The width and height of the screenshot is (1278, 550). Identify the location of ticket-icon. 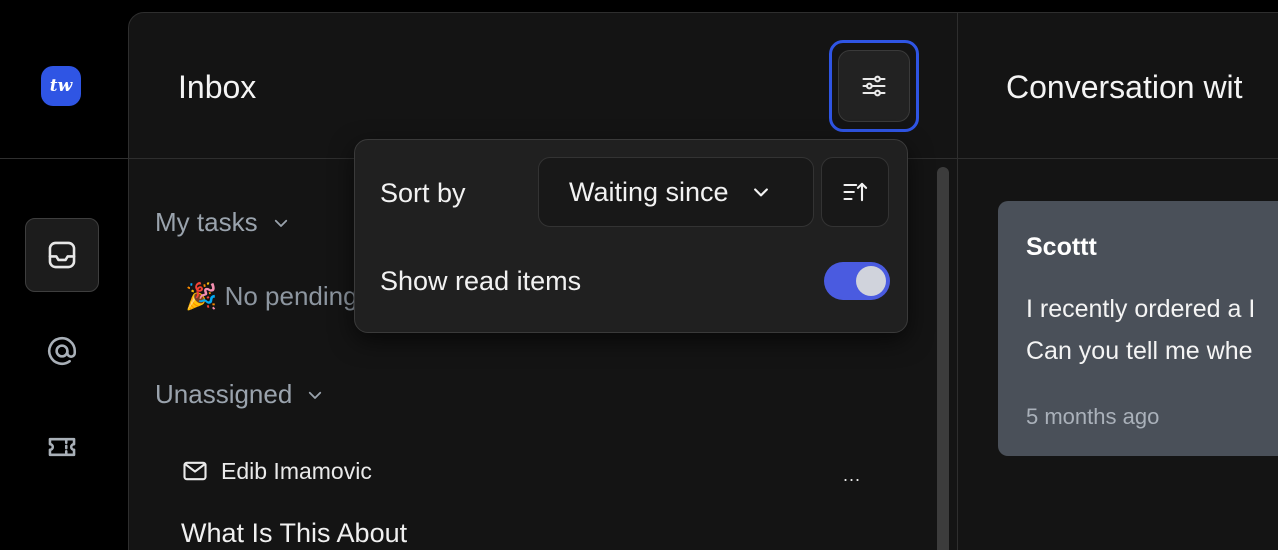
(62, 447).